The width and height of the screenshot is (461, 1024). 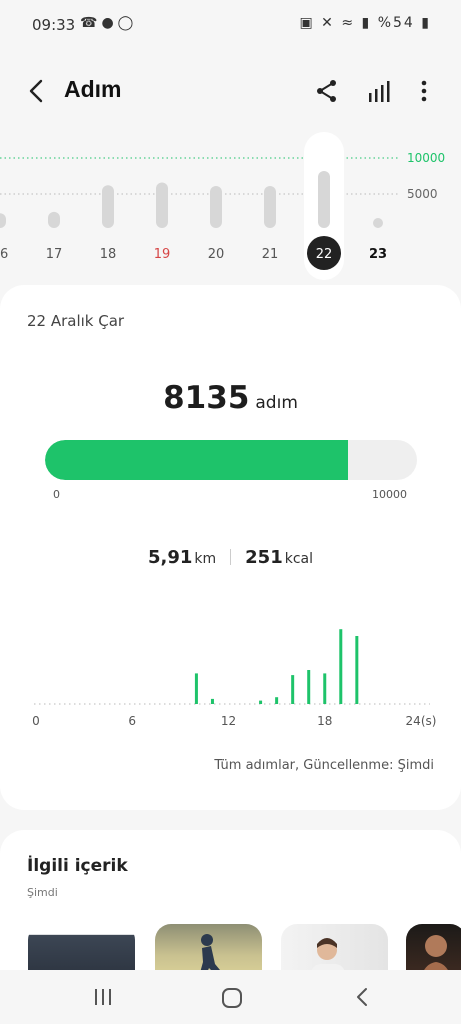 I want to click on status-system-icons: ▣ ✕ ≈ ▮ %54 ▮, so click(x=365, y=23).